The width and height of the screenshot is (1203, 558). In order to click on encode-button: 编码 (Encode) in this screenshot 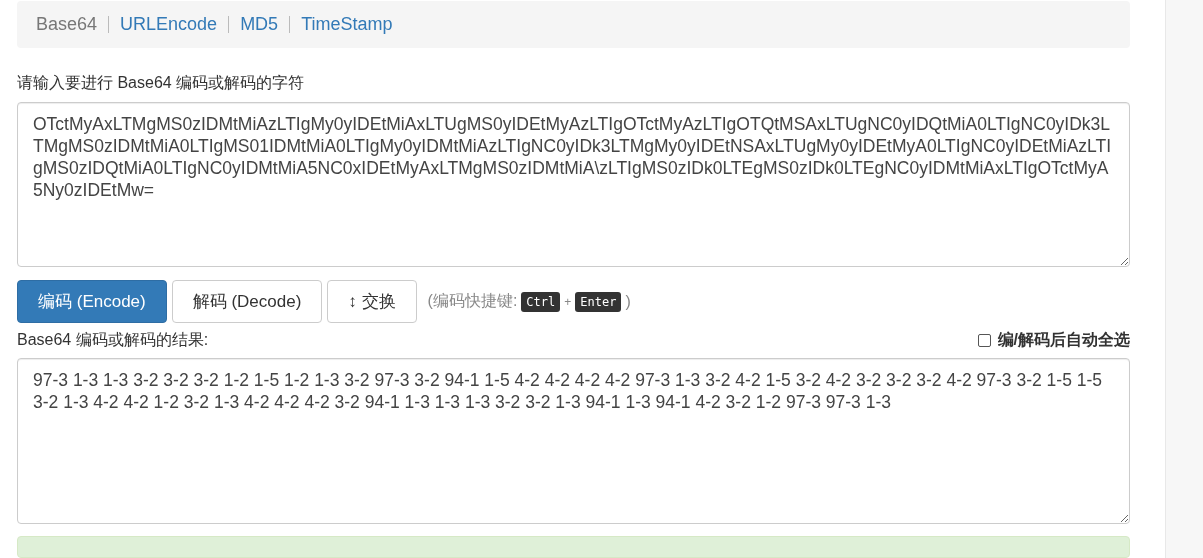, I will do `click(92, 302)`.